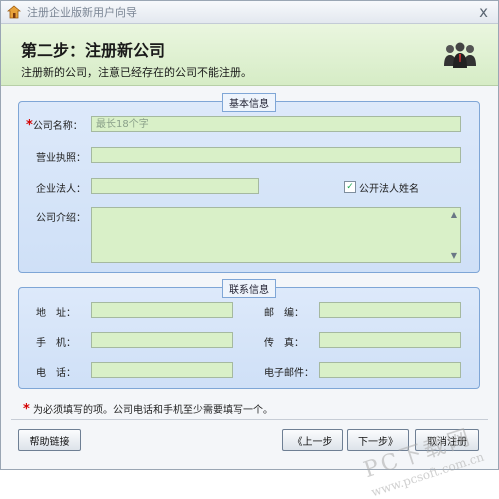 This screenshot has width=499, height=499. What do you see at coordinates (249, 12) in the screenshot?
I see `title-bar: 注册企业版新用户向导 x` at bounding box center [249, 12].